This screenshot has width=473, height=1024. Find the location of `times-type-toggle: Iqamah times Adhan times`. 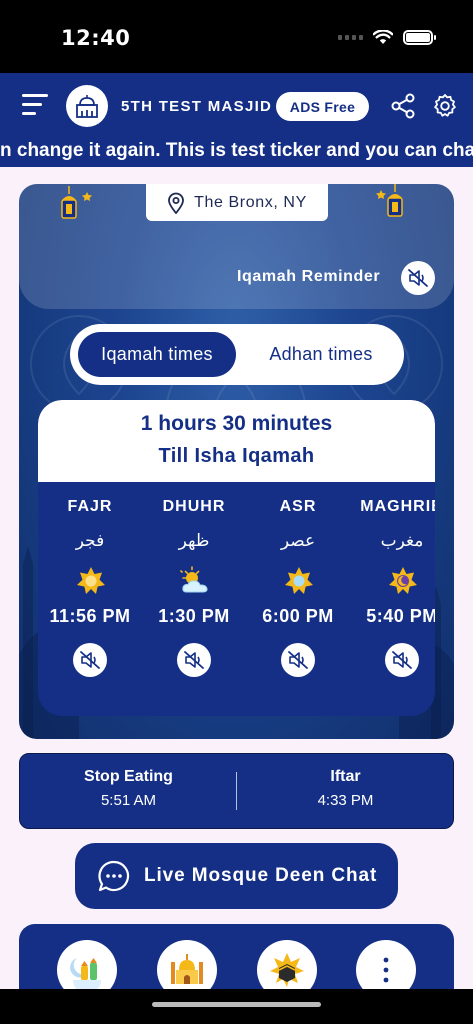

times-type-toggle: Iqamah times Adhan times is located at coordinates (237, 354).